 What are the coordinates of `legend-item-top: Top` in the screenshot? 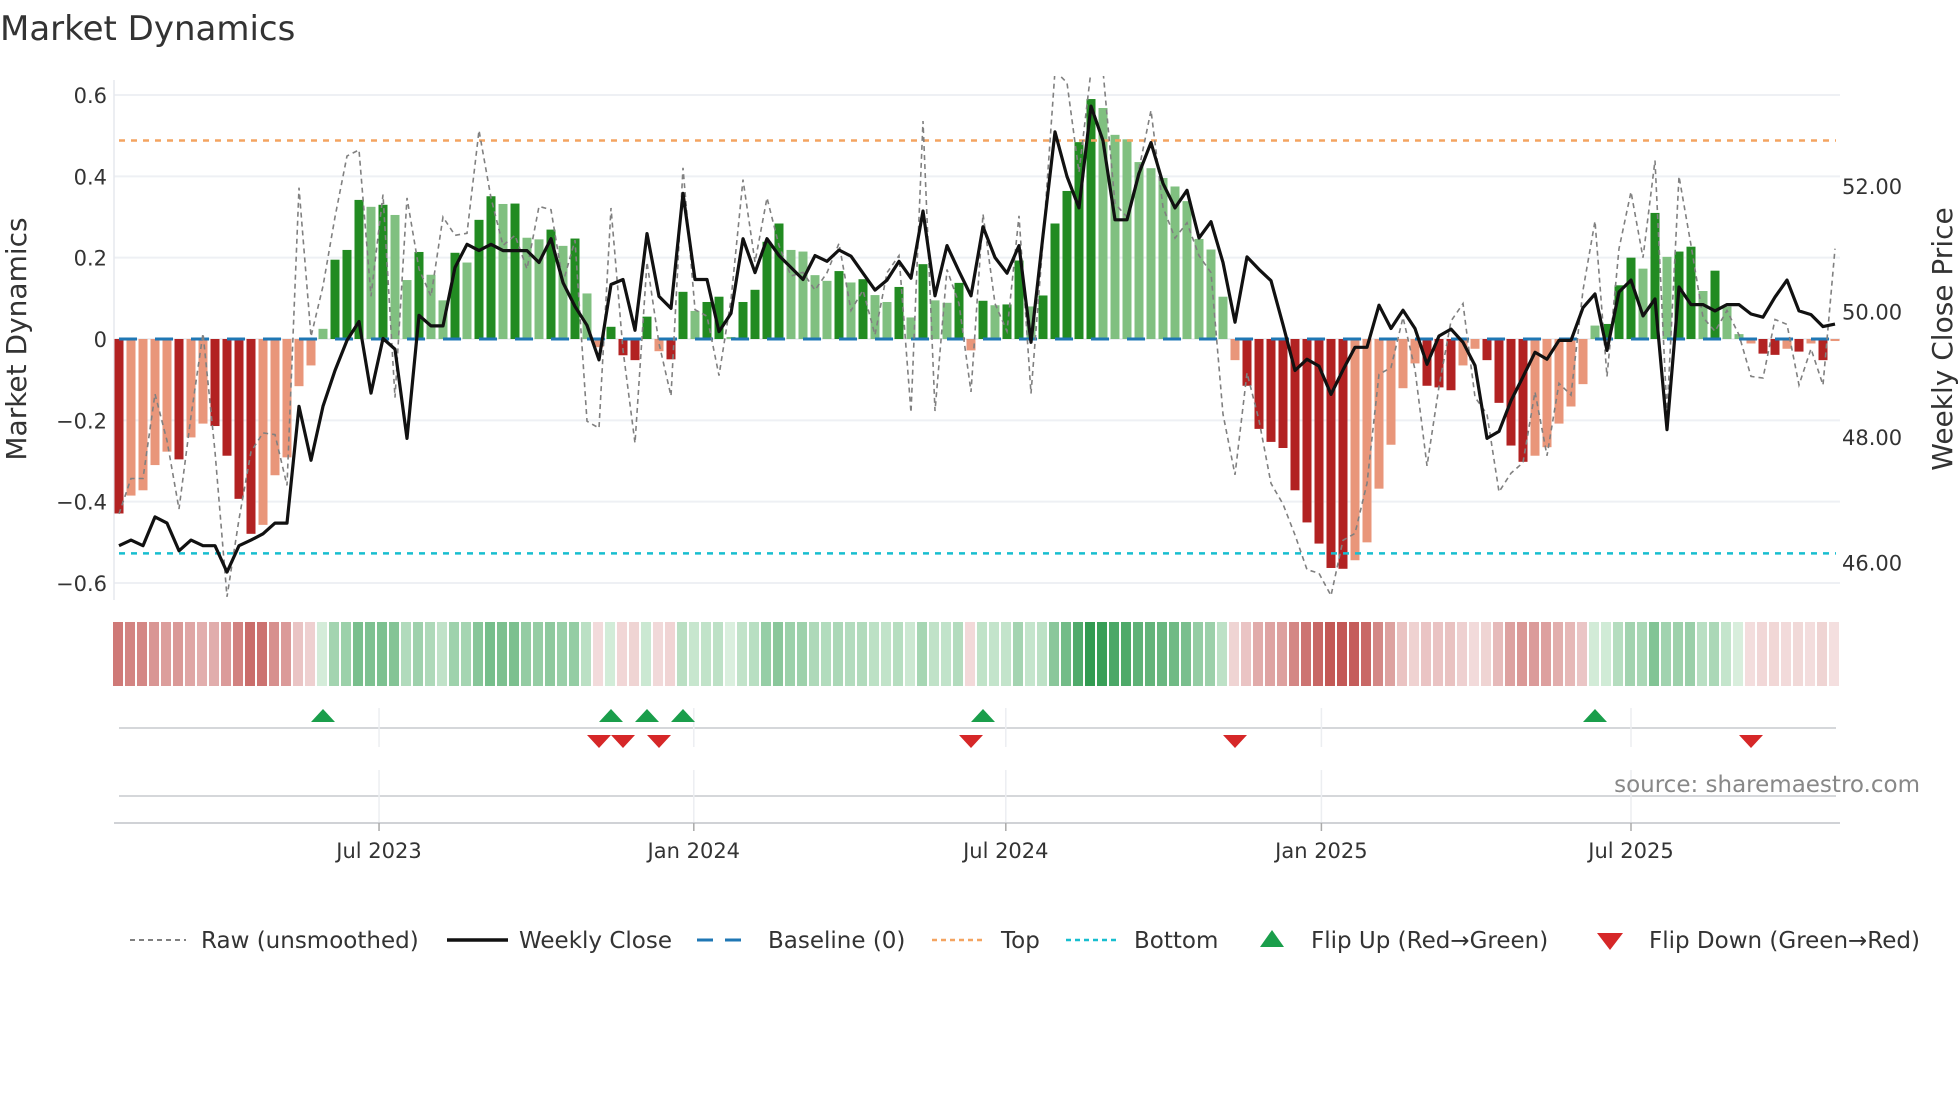 It's located at (986, 941).